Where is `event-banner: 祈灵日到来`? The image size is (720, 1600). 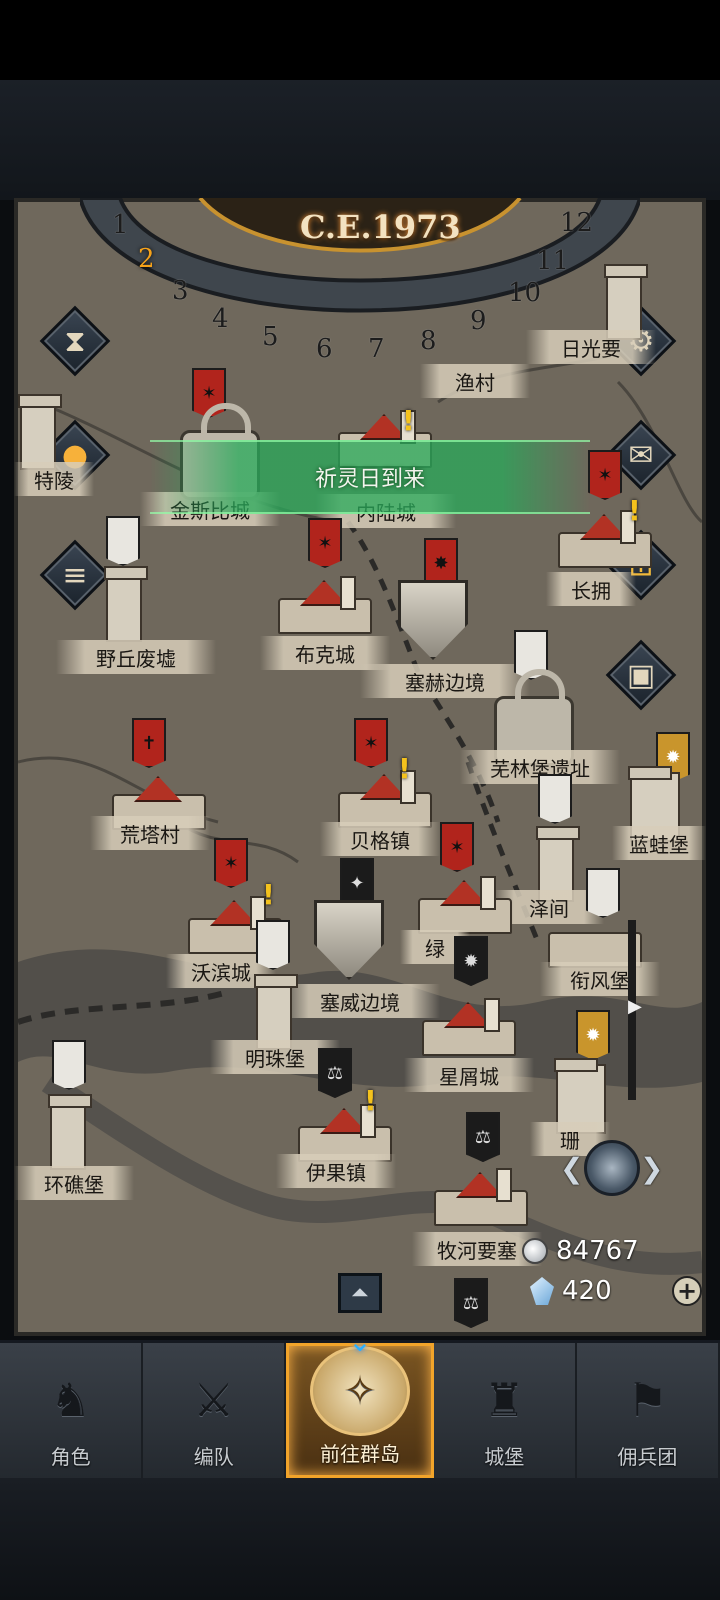 event-banner: 祈灵日到来 is located at coordinates (370, 477).